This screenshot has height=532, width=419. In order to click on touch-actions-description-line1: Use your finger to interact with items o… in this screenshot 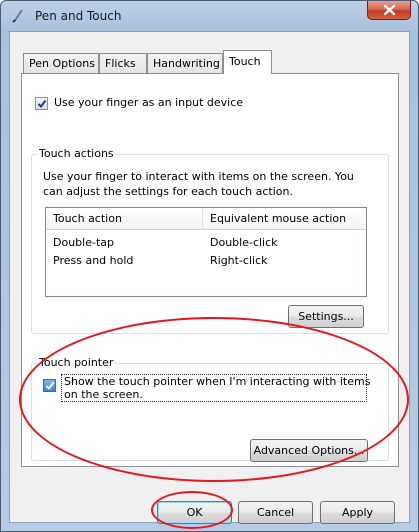, I will do `click(198, 176)`.